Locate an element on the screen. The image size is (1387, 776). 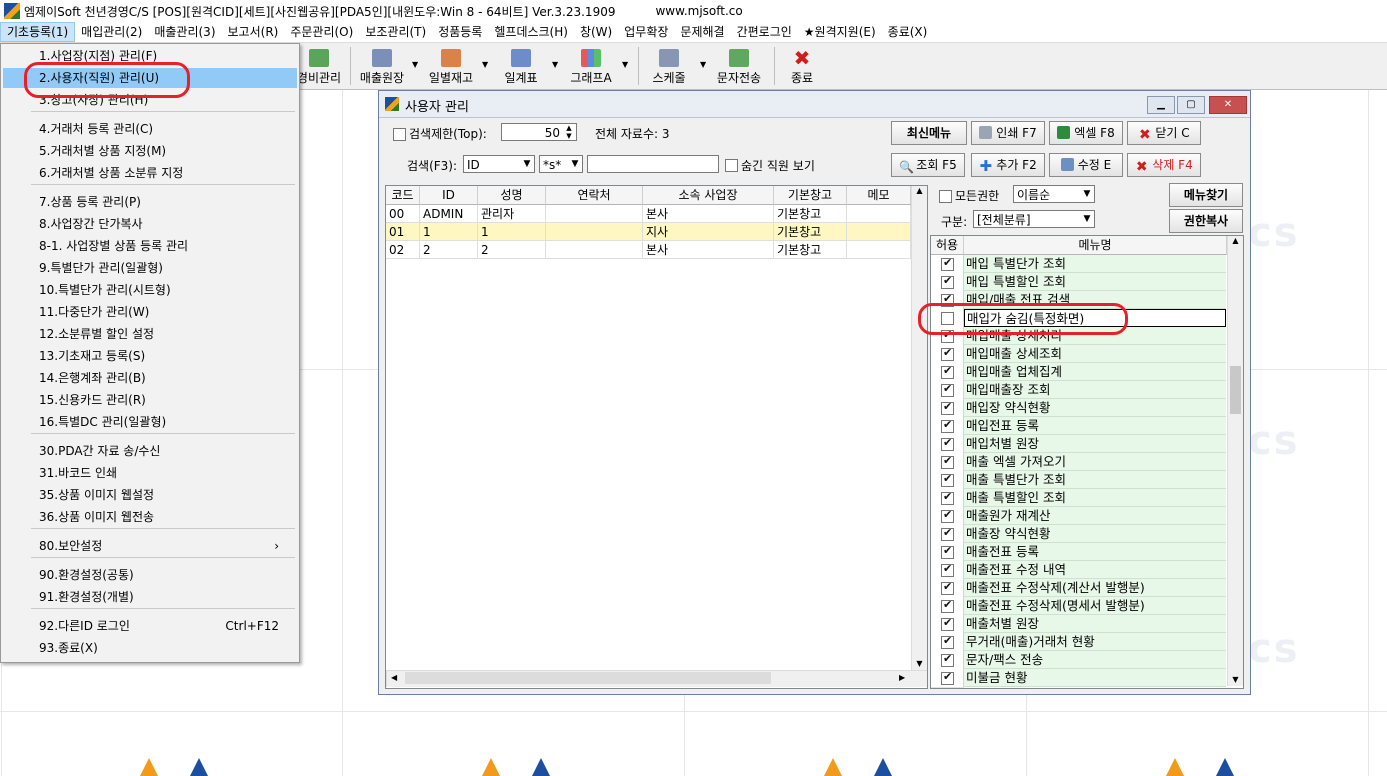
permission-row: 매입가 숨김(특정화면) is located at coordinates (1079, 318).